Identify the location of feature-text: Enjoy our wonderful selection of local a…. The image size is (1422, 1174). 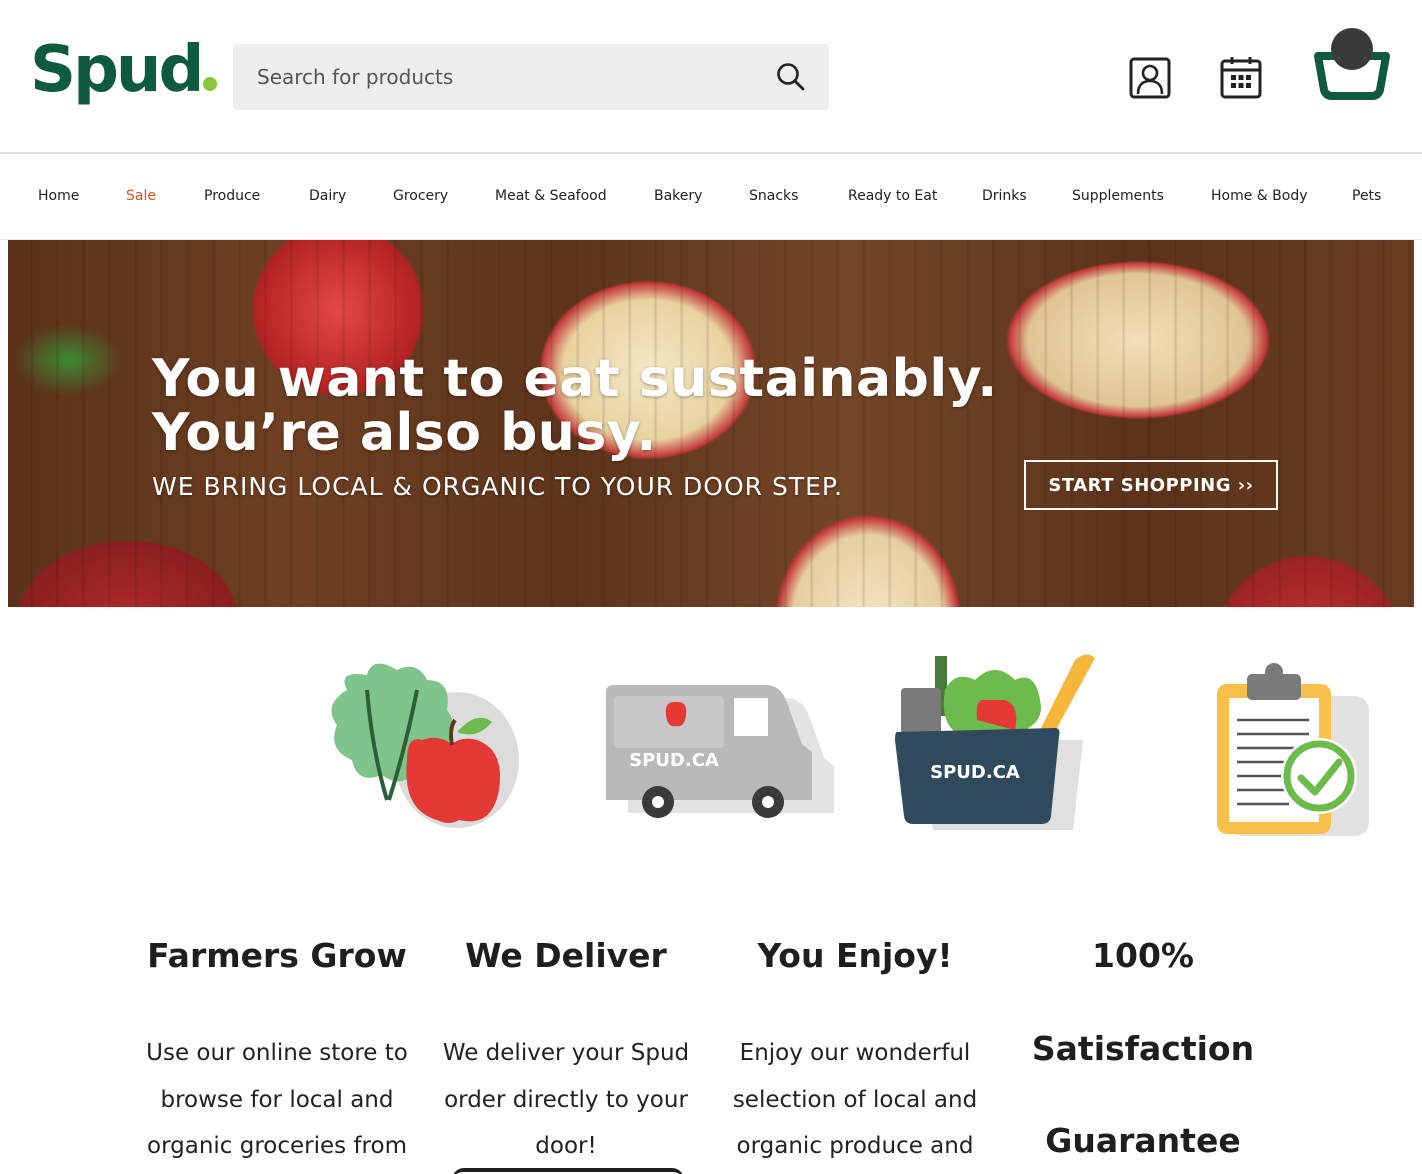
(855, 1099).